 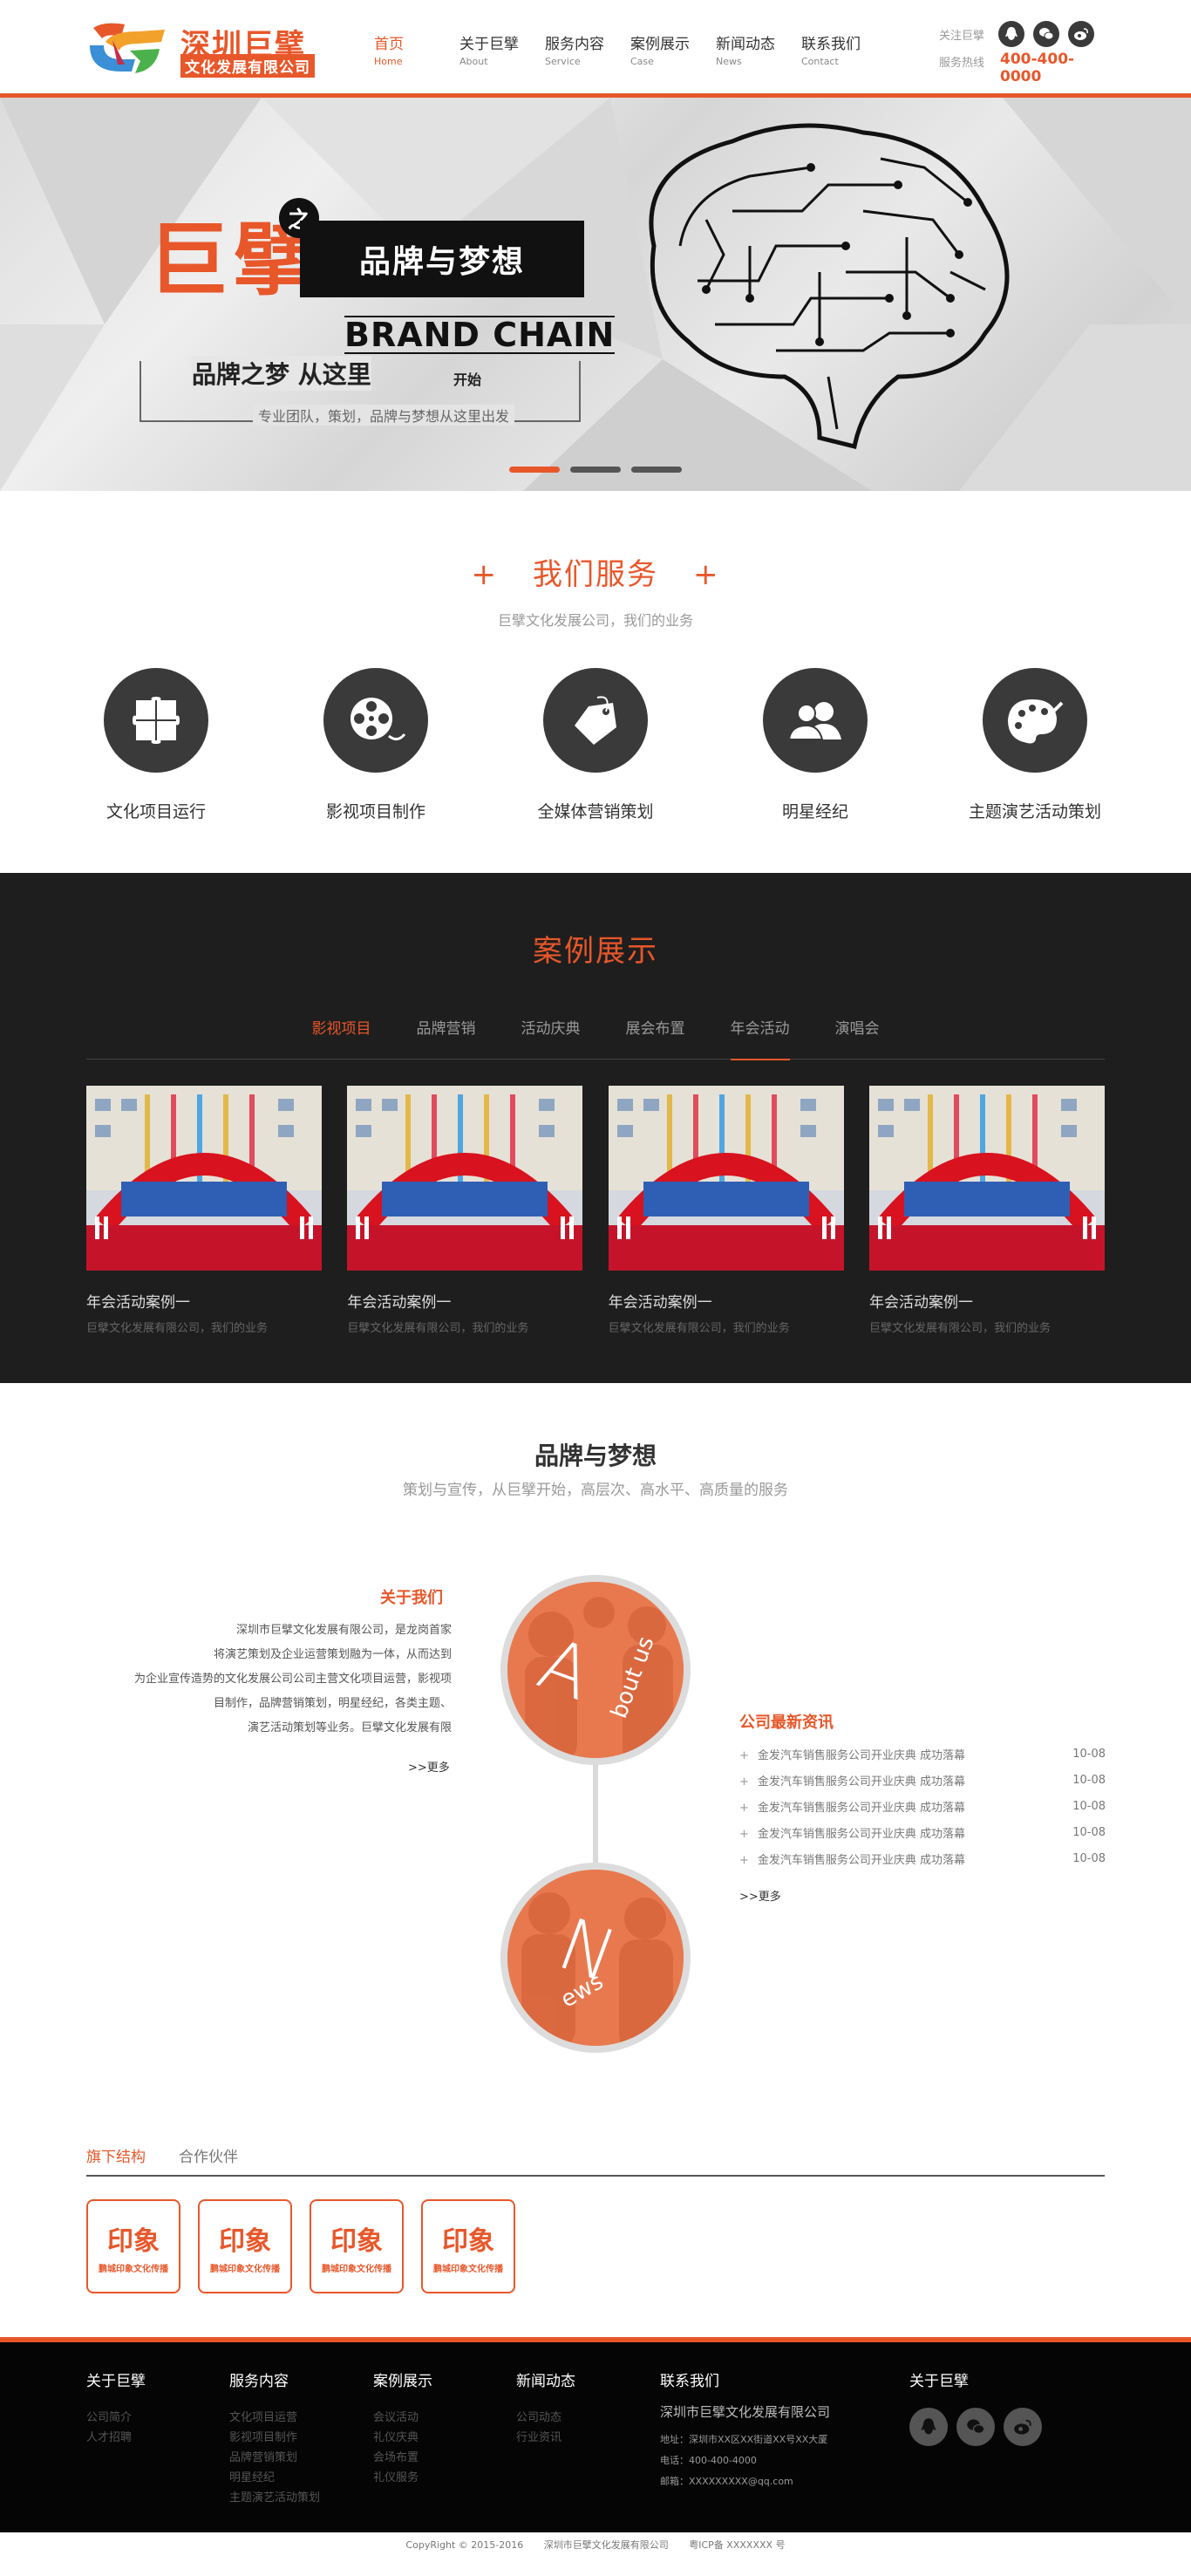 I want to click on partner-seal: 印象, so click(x=133, y=2241).